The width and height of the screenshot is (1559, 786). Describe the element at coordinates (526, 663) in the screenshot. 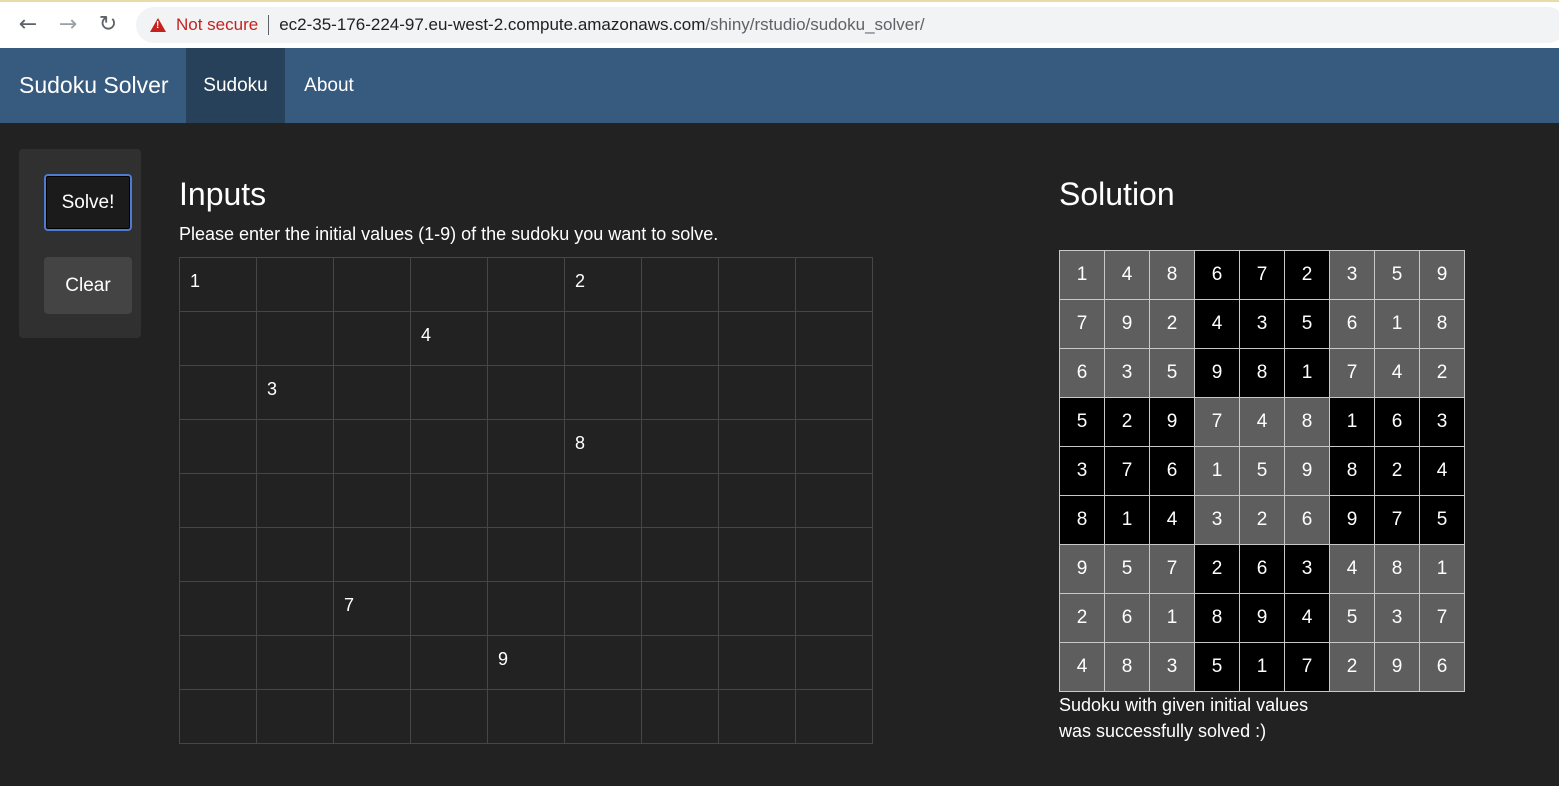

I see `input-cell-r8-c5: 9` at that location.